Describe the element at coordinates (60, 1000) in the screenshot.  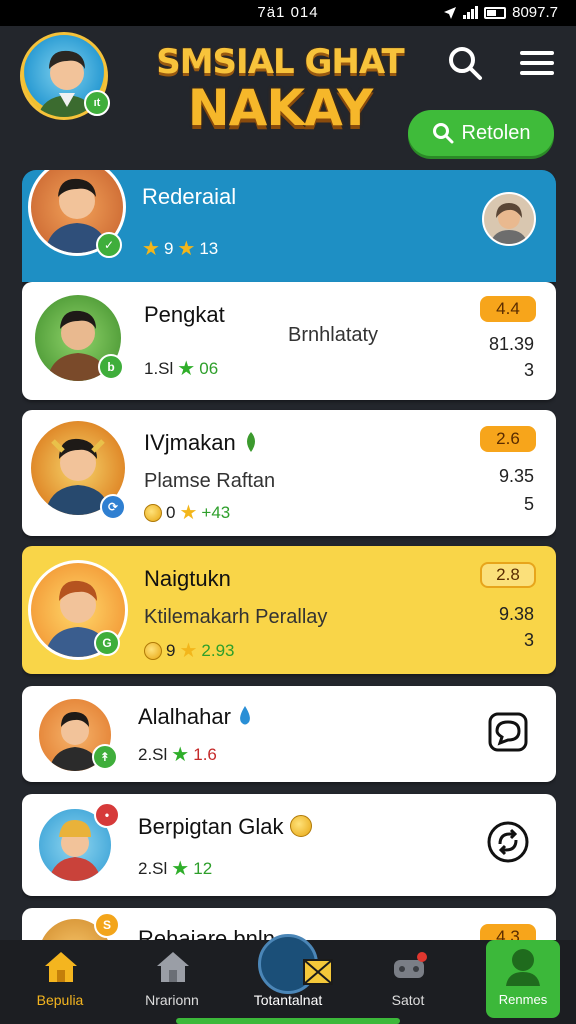
I see `nav-label: Bepulia` at that location.